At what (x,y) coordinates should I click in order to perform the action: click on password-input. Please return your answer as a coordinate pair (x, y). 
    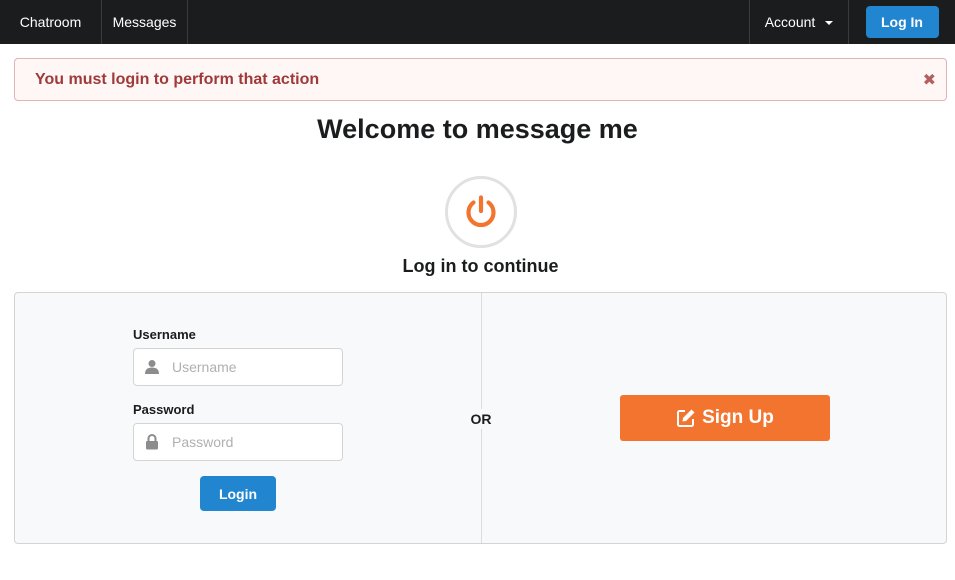
    Looking at the image, I should click on (254, 442).